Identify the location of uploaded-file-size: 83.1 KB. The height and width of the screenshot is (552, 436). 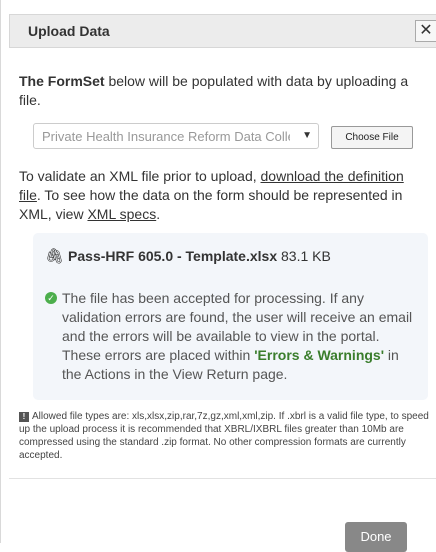
(306, 256).